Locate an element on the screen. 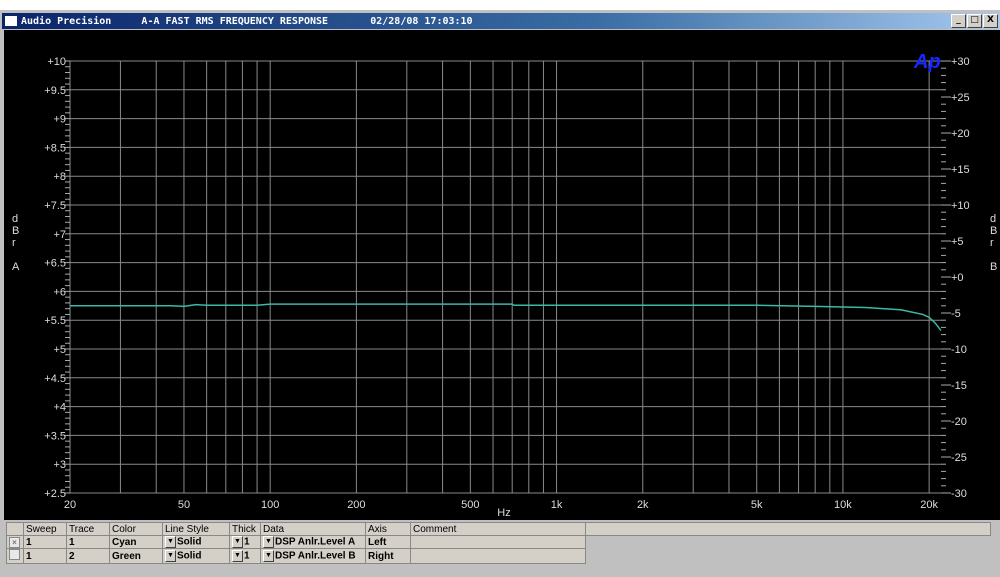  data-cell-value: DSP Anlr.Level B is located at coordinates (315, 556).